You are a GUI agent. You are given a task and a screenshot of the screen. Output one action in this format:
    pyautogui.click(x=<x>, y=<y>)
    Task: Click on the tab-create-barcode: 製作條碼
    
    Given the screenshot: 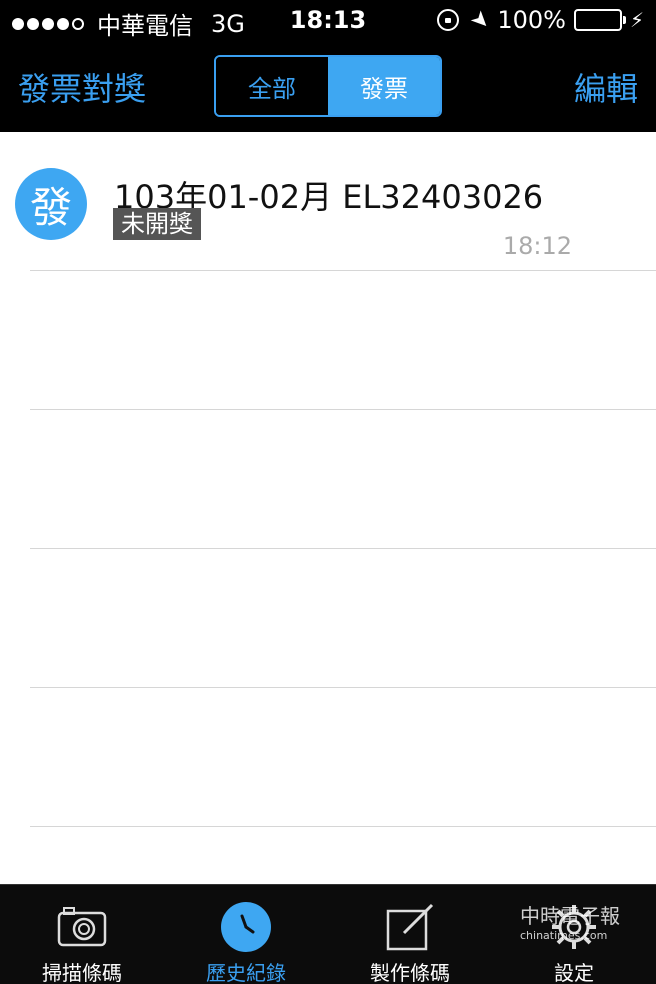 What is the action you would take?
    pyautogui.click(x=410, y=934)
    